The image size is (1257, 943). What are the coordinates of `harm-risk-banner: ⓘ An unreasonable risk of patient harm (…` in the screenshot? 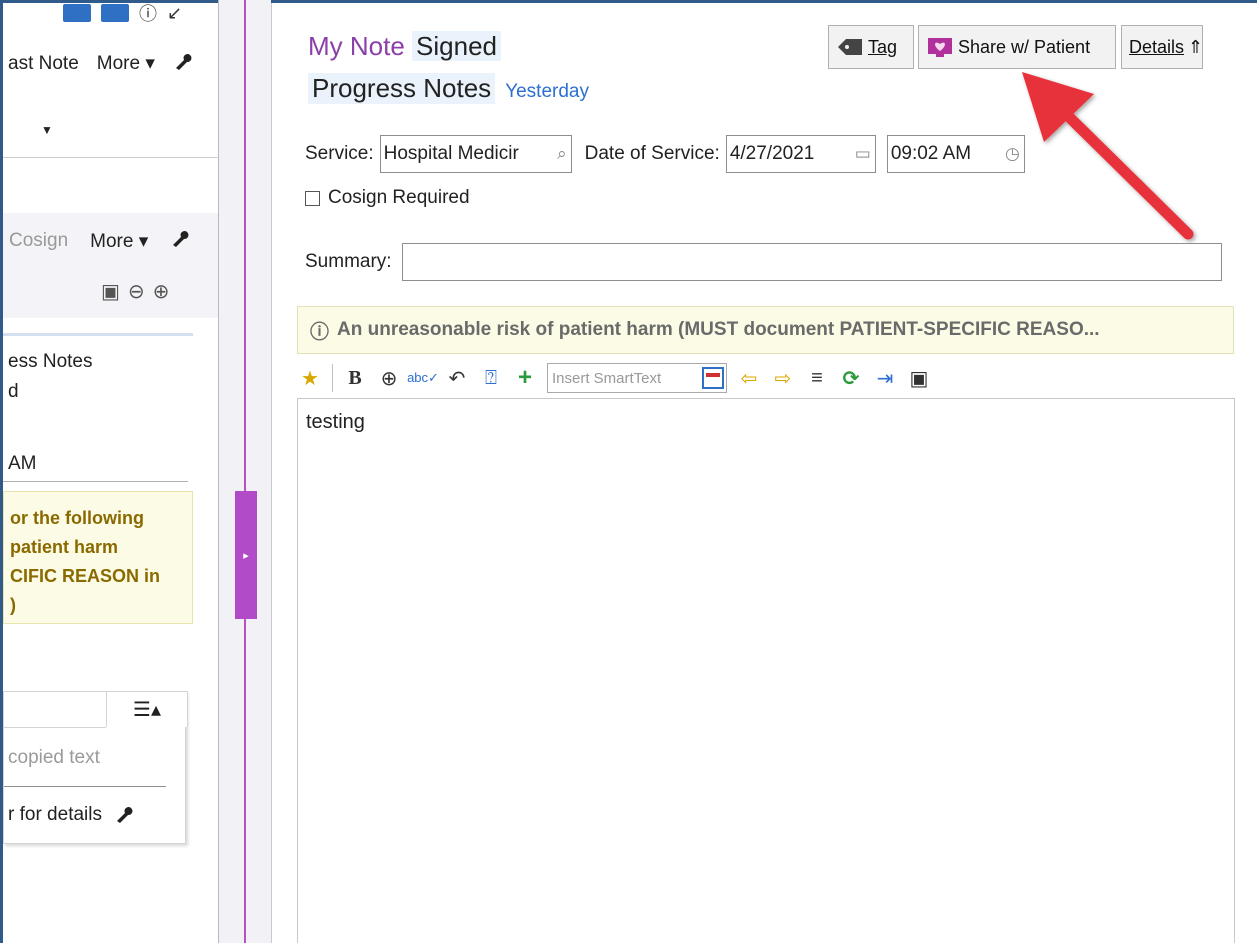 It's located at (765, 330).